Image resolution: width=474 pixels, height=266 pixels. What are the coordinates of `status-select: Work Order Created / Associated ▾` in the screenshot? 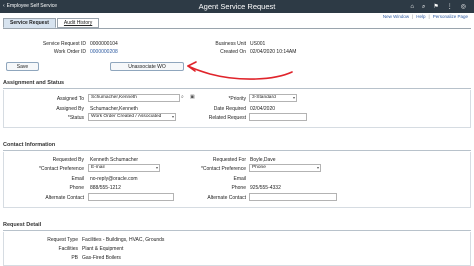 It's located at (132, 117).